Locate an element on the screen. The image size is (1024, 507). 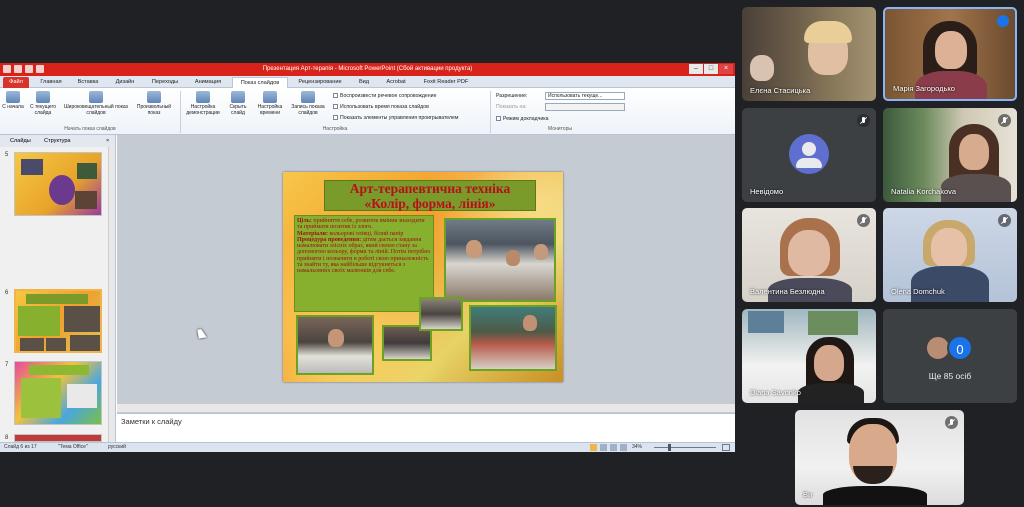
participant-tile: Diana Savonko is located at coordinates (809, 356).